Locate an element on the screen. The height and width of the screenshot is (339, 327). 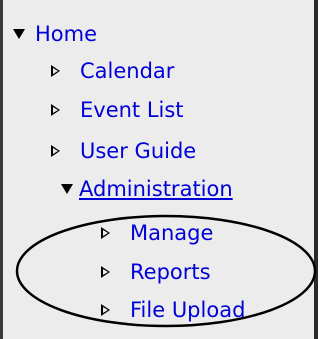
tree-item-user-guide: User Guide is located at coordinates (123, 151).